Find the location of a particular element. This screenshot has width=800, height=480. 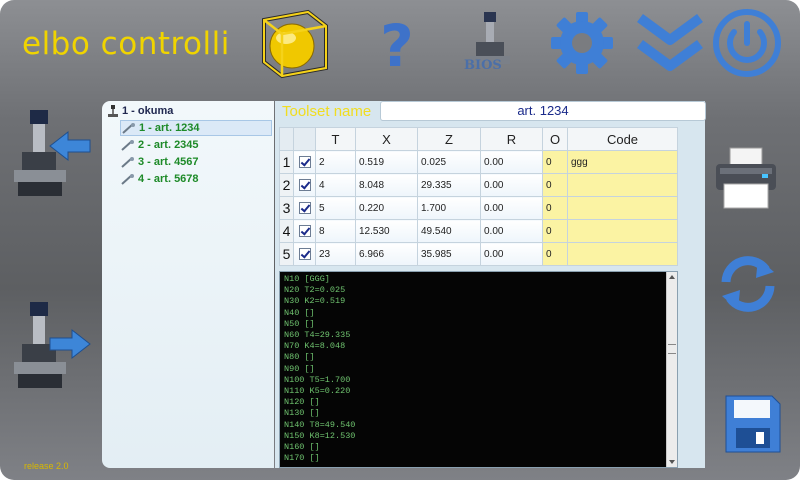

toolset-name-label: Toolset name is located at coordinates (327, 111).